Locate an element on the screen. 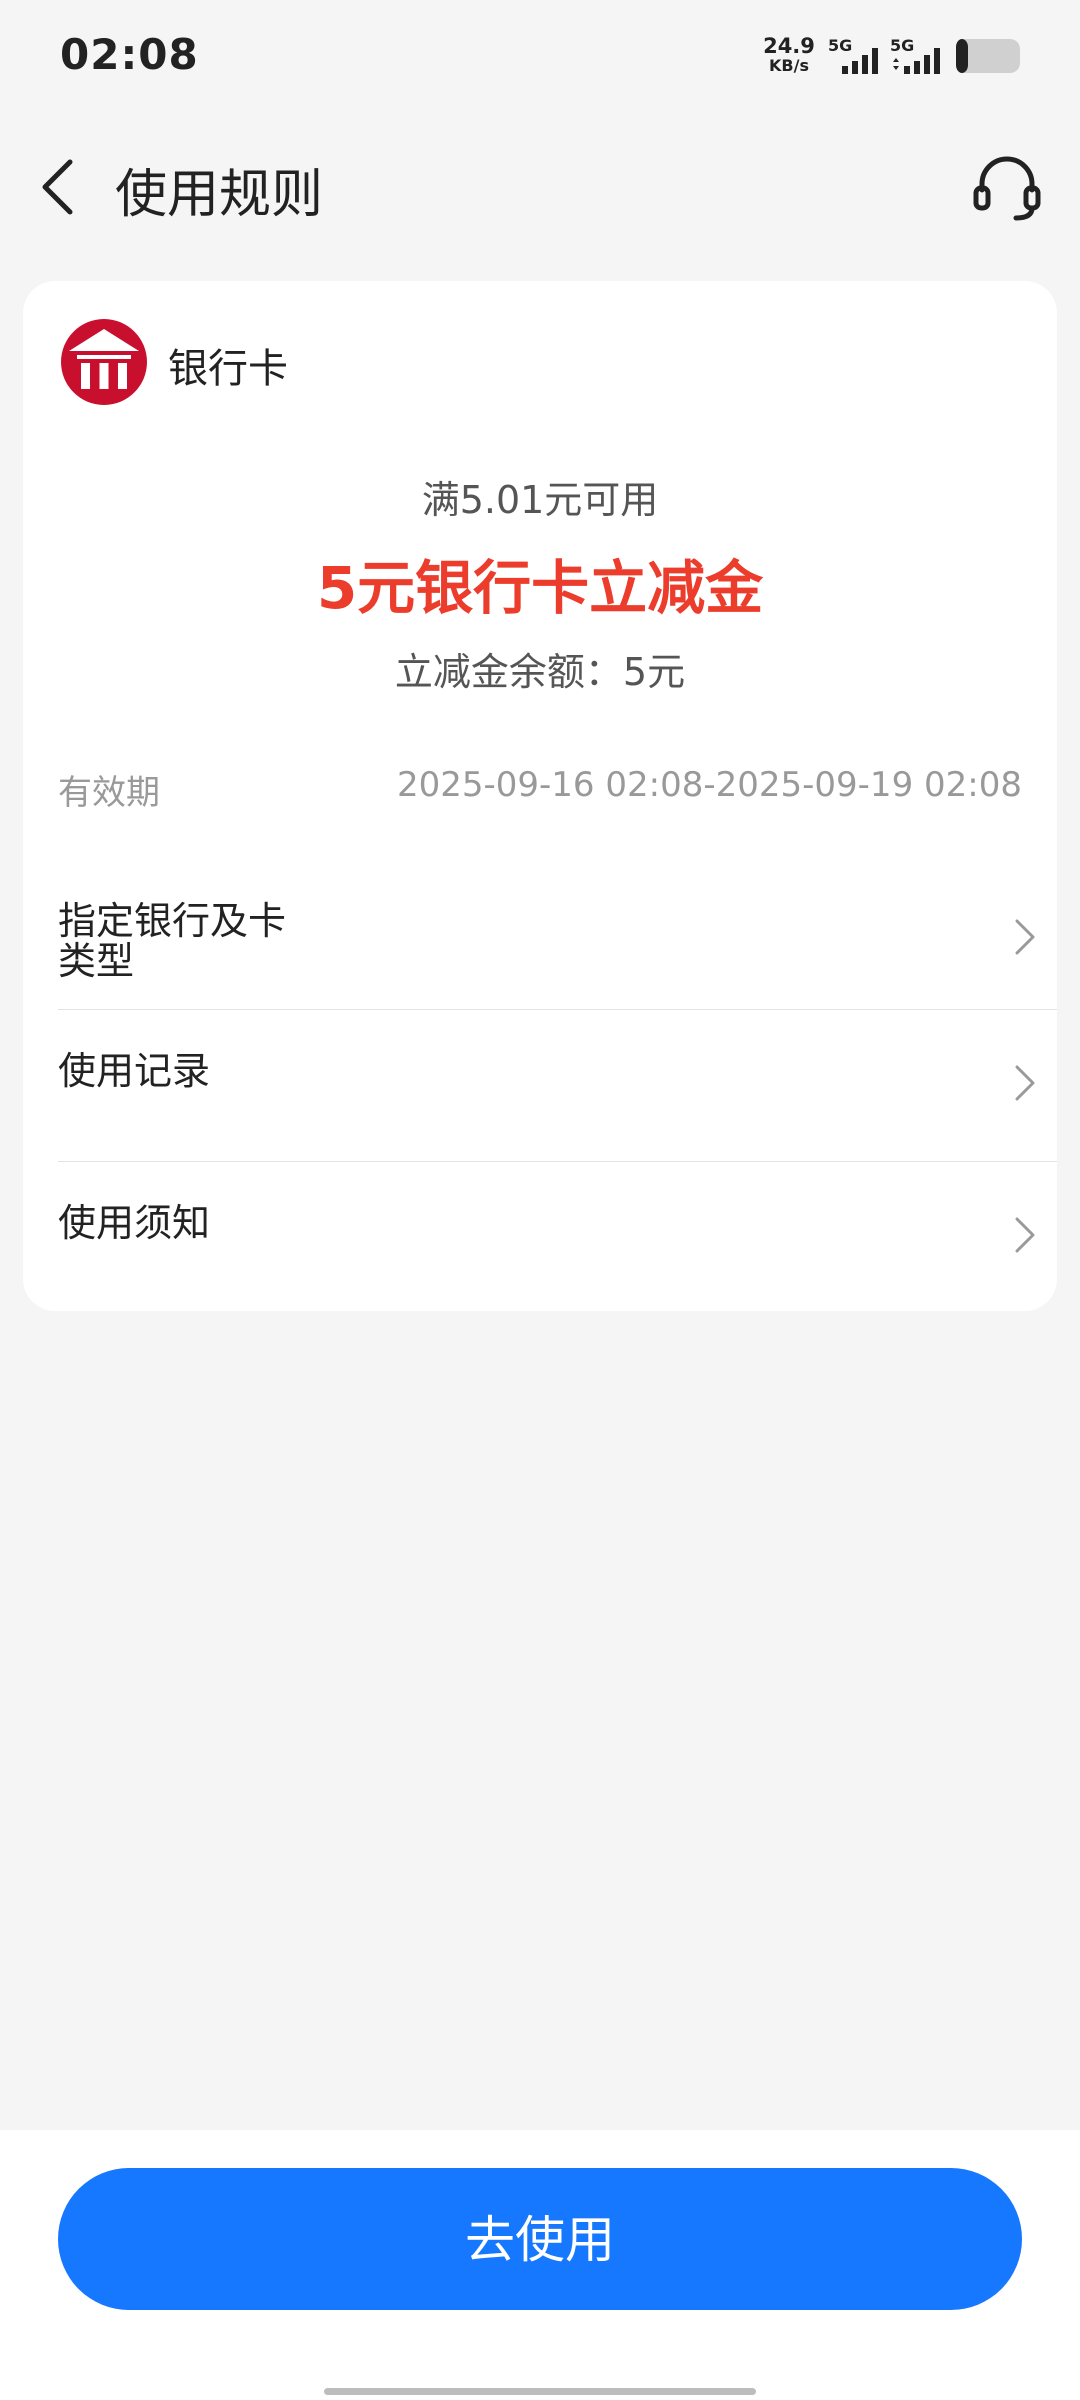 This screenshot has height=2400, width=1080. coupon-balance: 立减金余额：5元 is located at coordinates (540, 672).